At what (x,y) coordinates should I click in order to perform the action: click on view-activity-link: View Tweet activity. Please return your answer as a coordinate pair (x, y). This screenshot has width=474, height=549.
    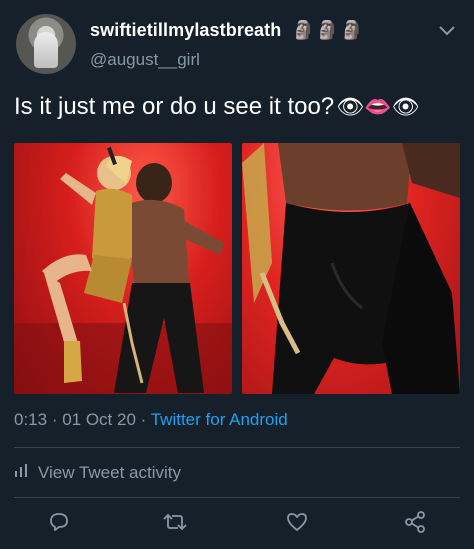
    Looking at the image, I should click on (97, 472).